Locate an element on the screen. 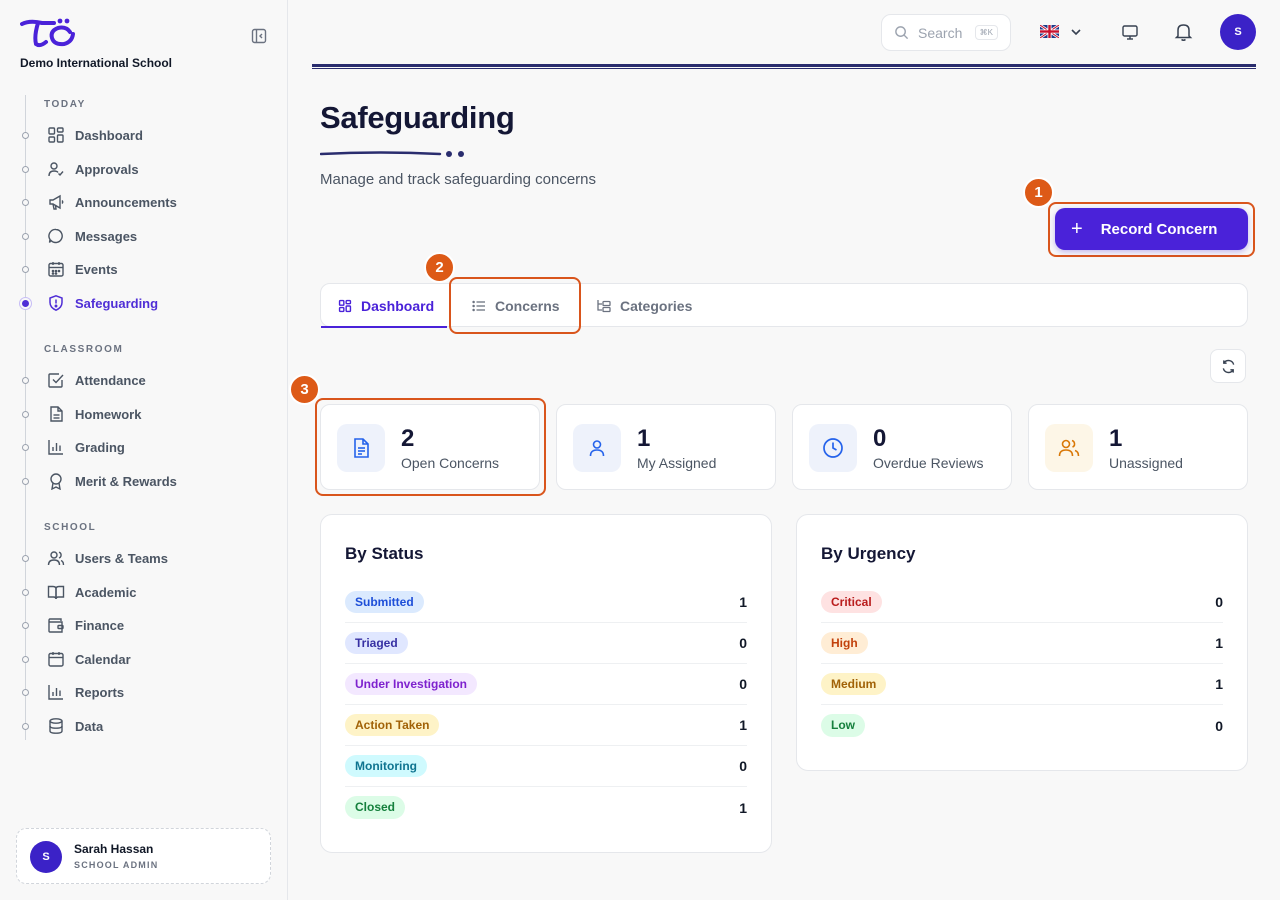 Image resolution: width=1280 pixels, height=900 pixels. stat-value: 2 is located at coordinates (408, 438).